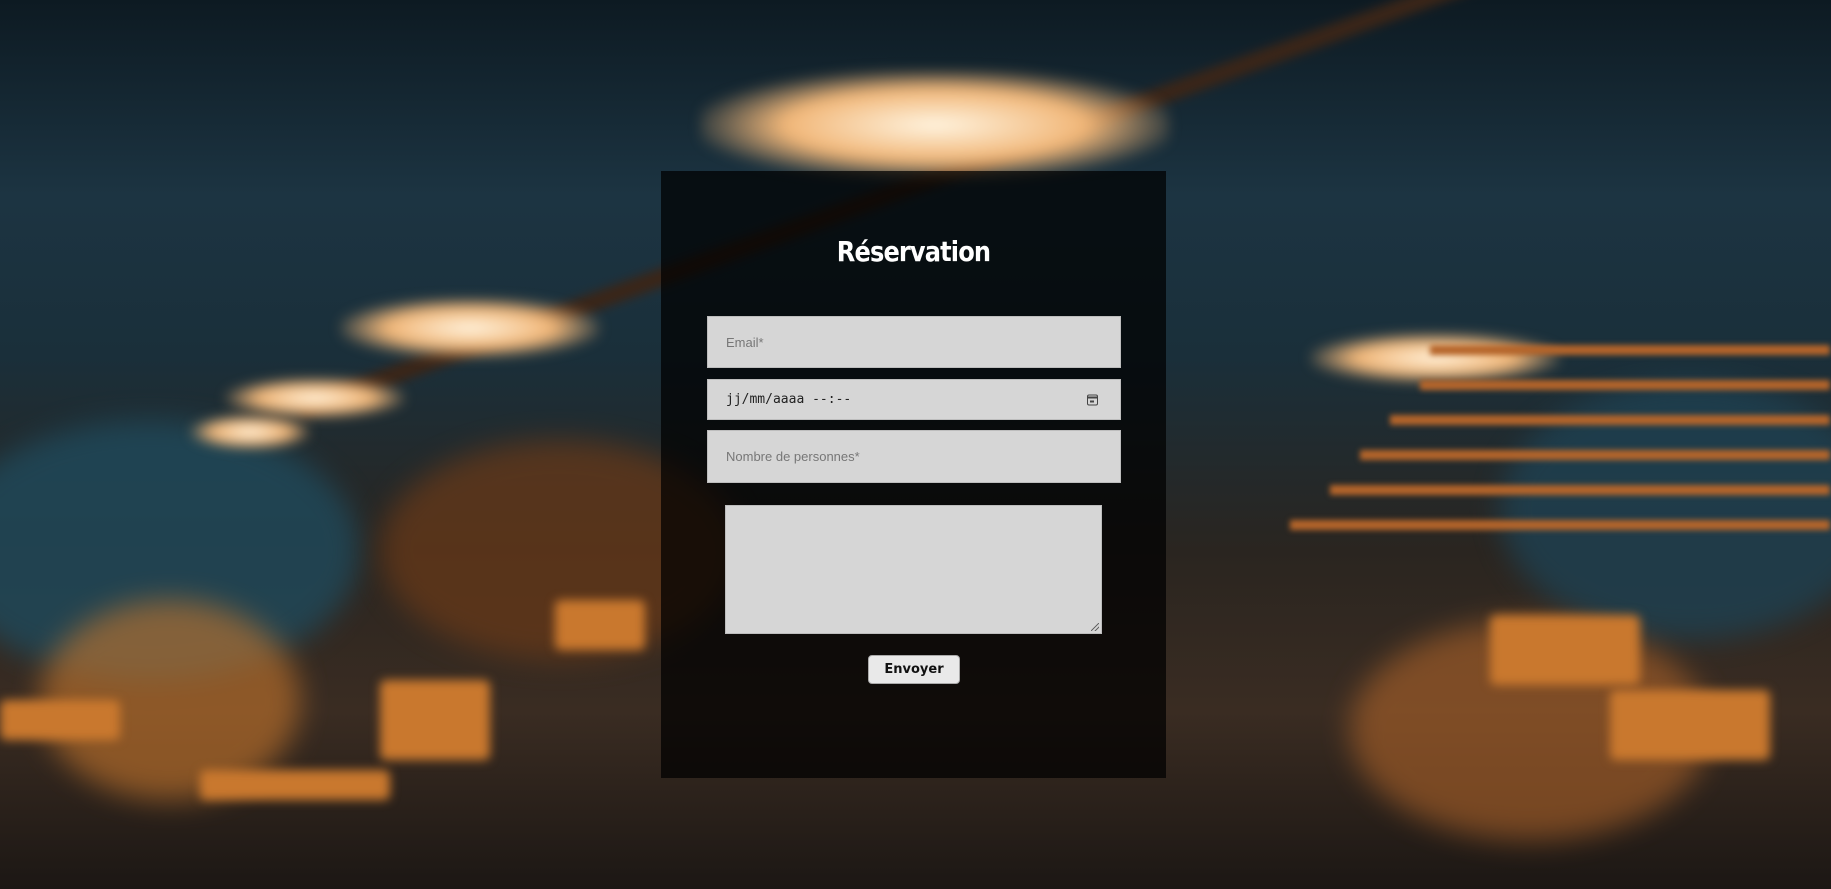 The height and width of the screenshot is (889, 1831). I want to click on calendar-icon, so click(1092, 399).